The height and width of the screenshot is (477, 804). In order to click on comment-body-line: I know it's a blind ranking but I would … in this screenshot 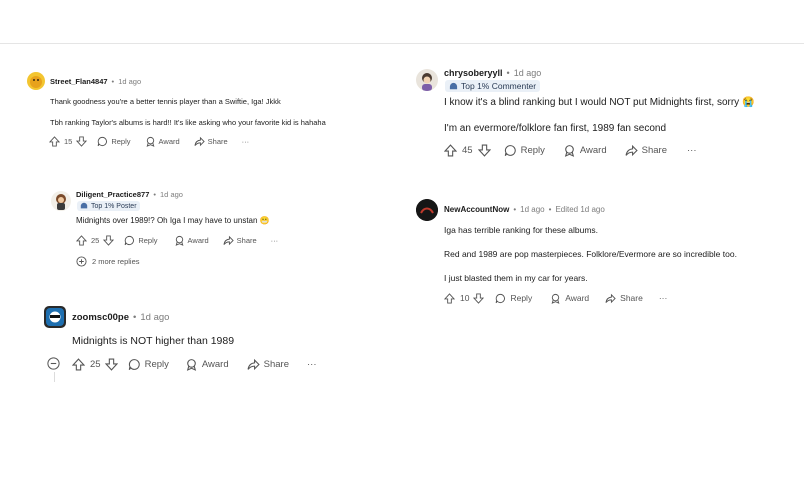, I will do `click(599, 102)`.